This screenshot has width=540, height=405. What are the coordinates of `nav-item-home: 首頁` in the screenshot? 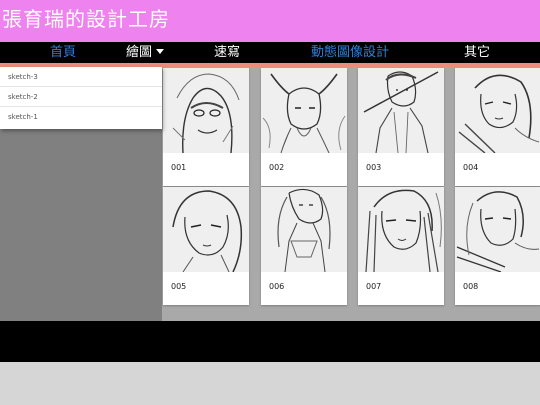 It's located at (63, 52).